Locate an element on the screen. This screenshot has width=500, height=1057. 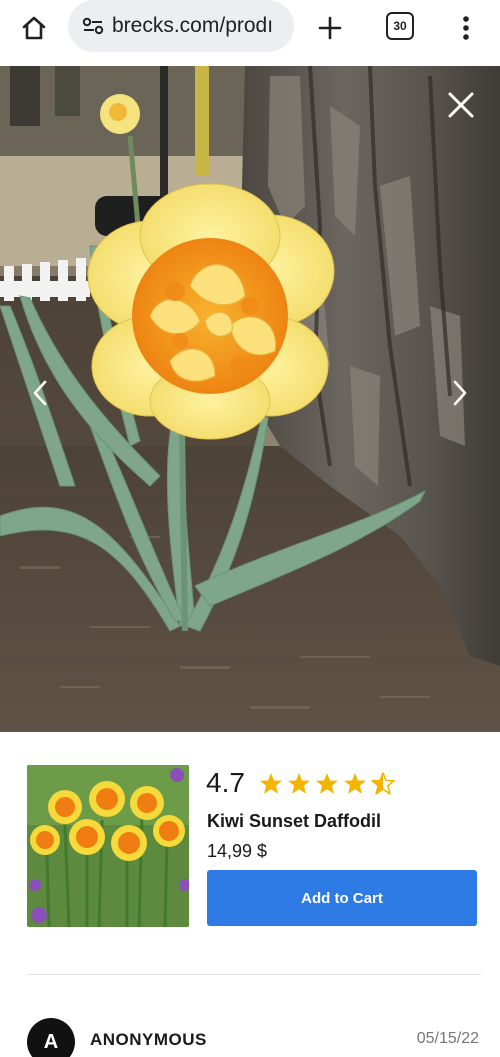
rating-value: 4.7 is located at coordinates (225, 782).